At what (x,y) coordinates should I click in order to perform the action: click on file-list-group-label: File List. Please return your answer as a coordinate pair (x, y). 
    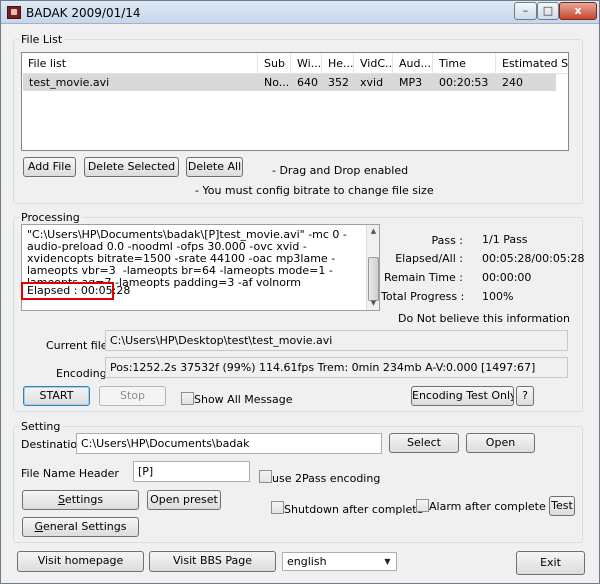
    Looking at the image, I should click on (42, 39).